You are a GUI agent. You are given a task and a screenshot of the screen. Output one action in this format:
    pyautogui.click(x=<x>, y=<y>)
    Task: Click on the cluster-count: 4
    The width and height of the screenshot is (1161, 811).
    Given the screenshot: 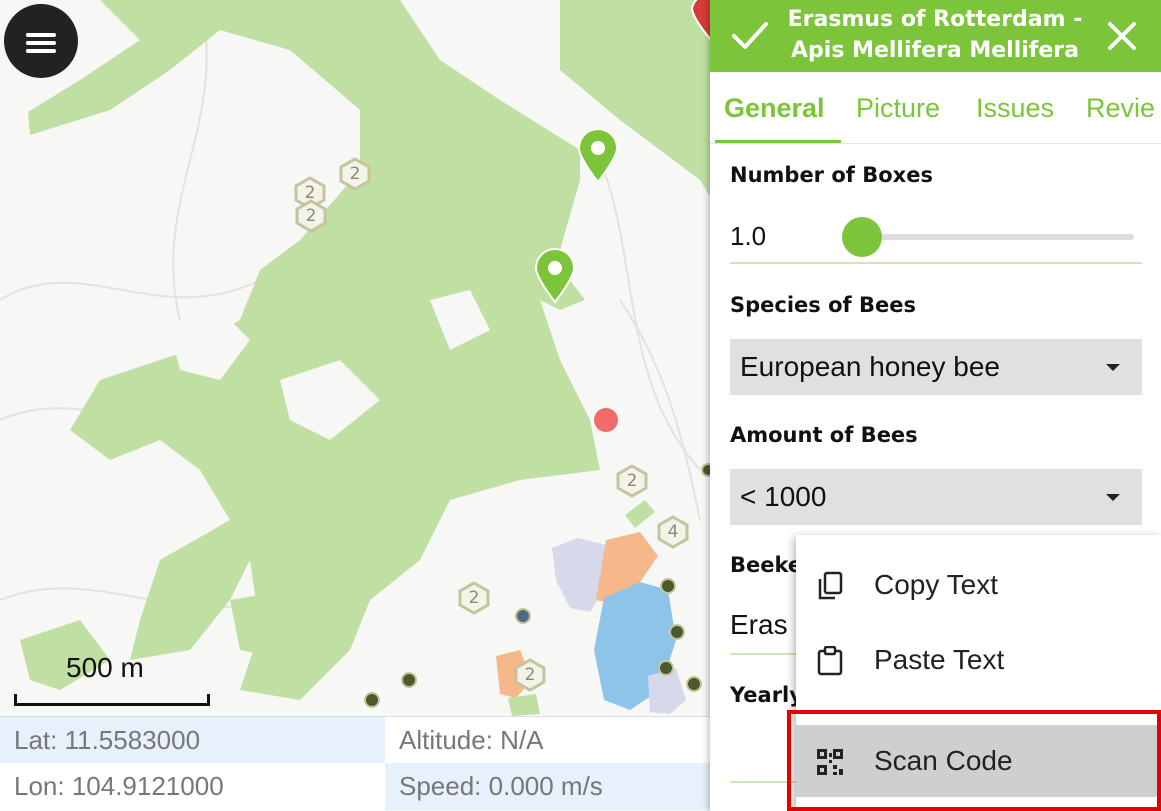 What is the action you would take?
    pyautogui.click(x=673, y=532)
    